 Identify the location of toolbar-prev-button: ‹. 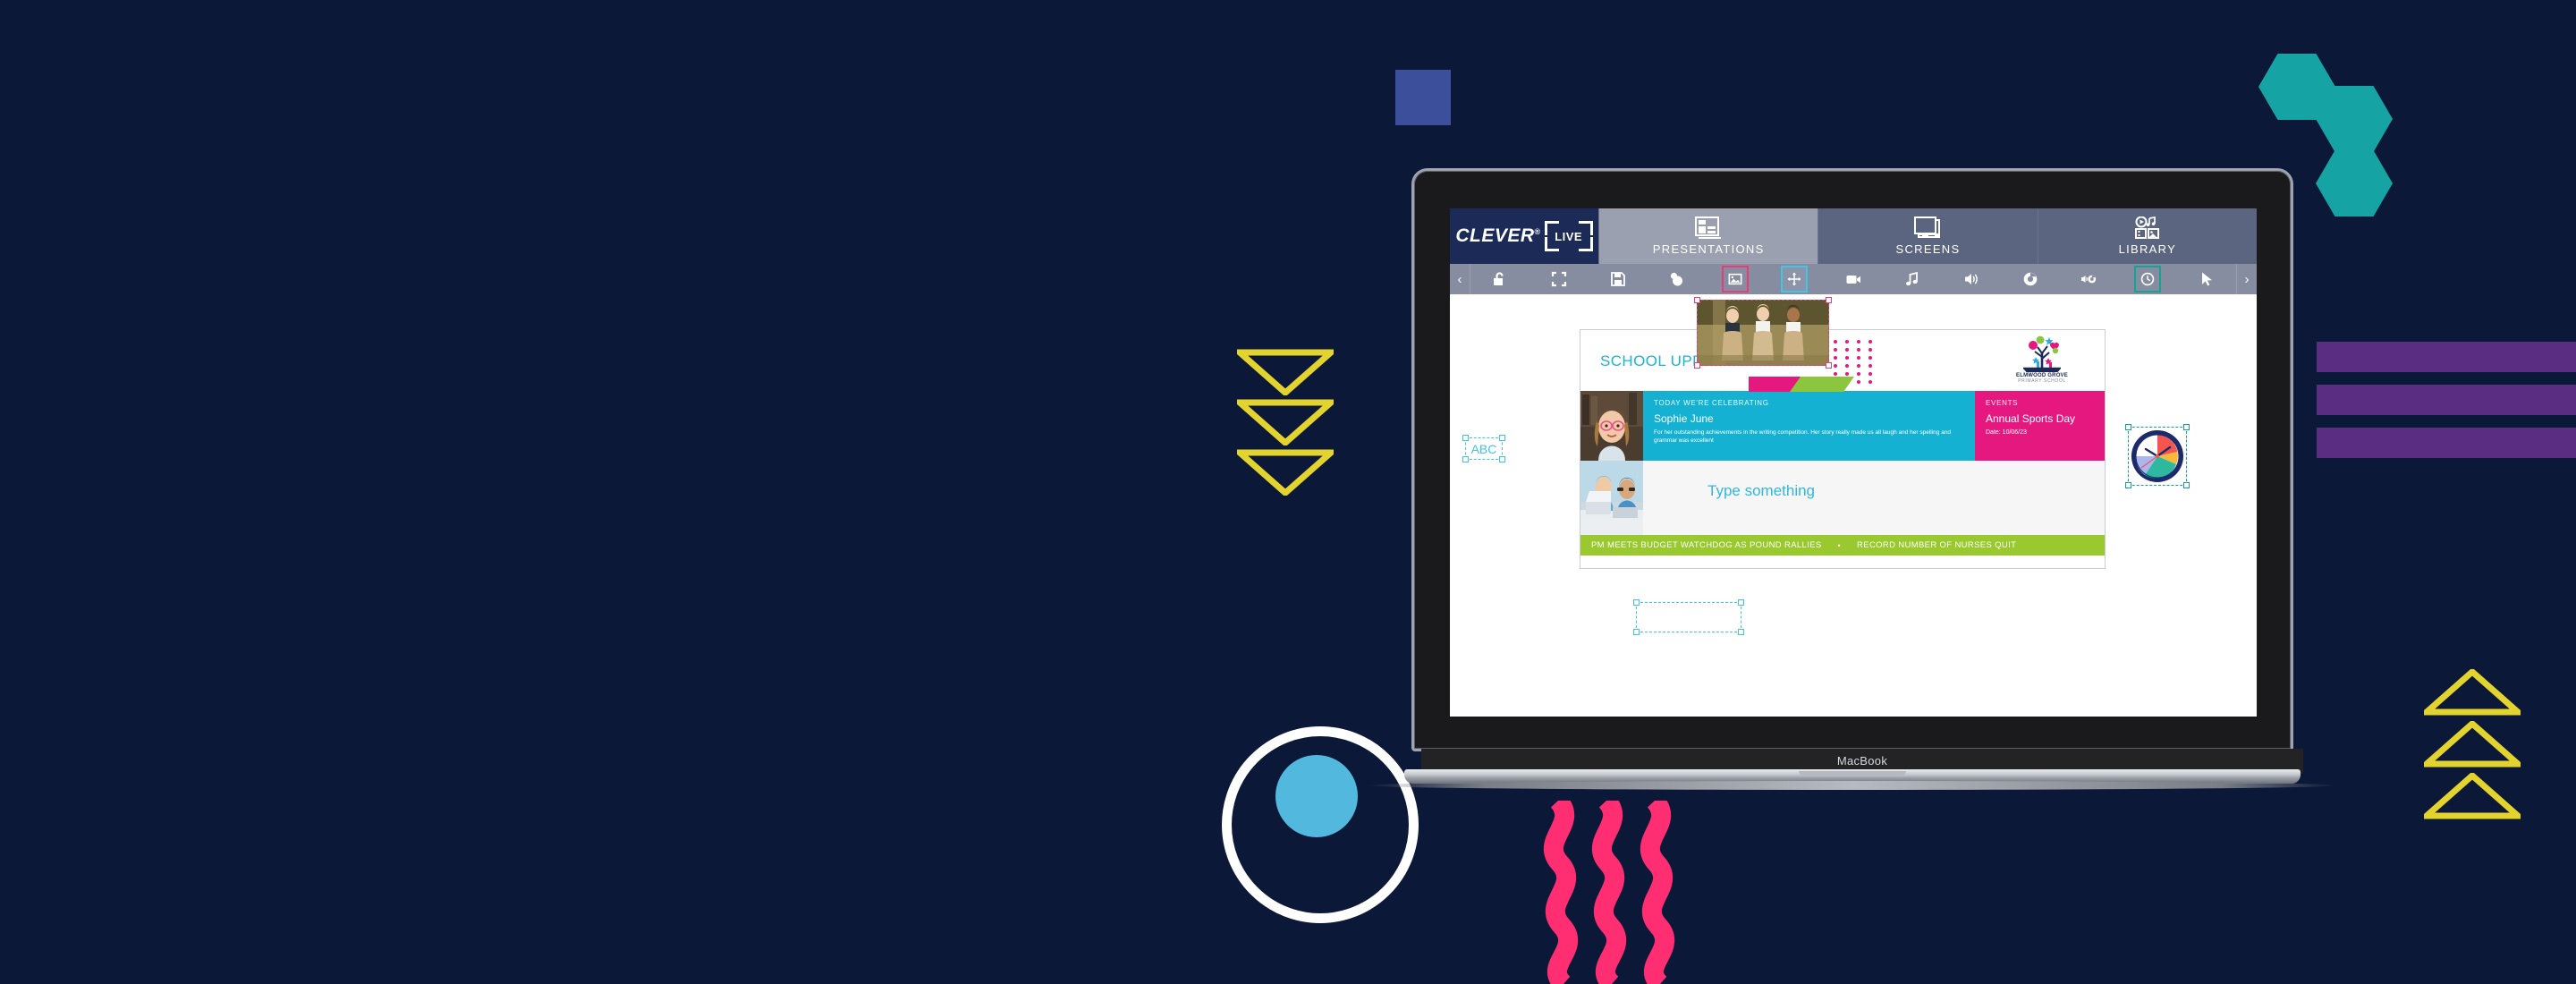
(1460, 279).